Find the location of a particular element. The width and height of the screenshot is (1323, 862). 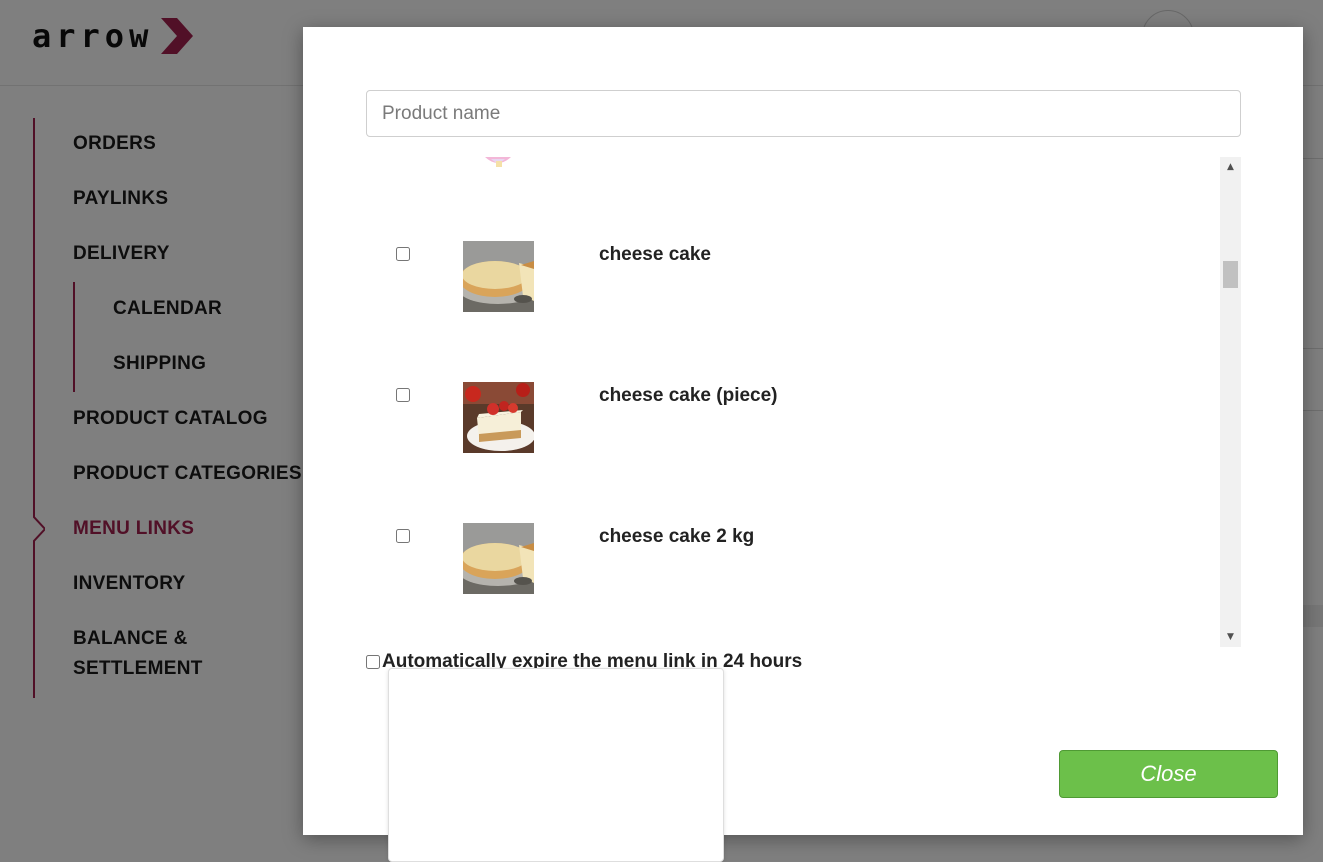

product-name: cheese cake 2 kg is located at coordinates (677, 536).